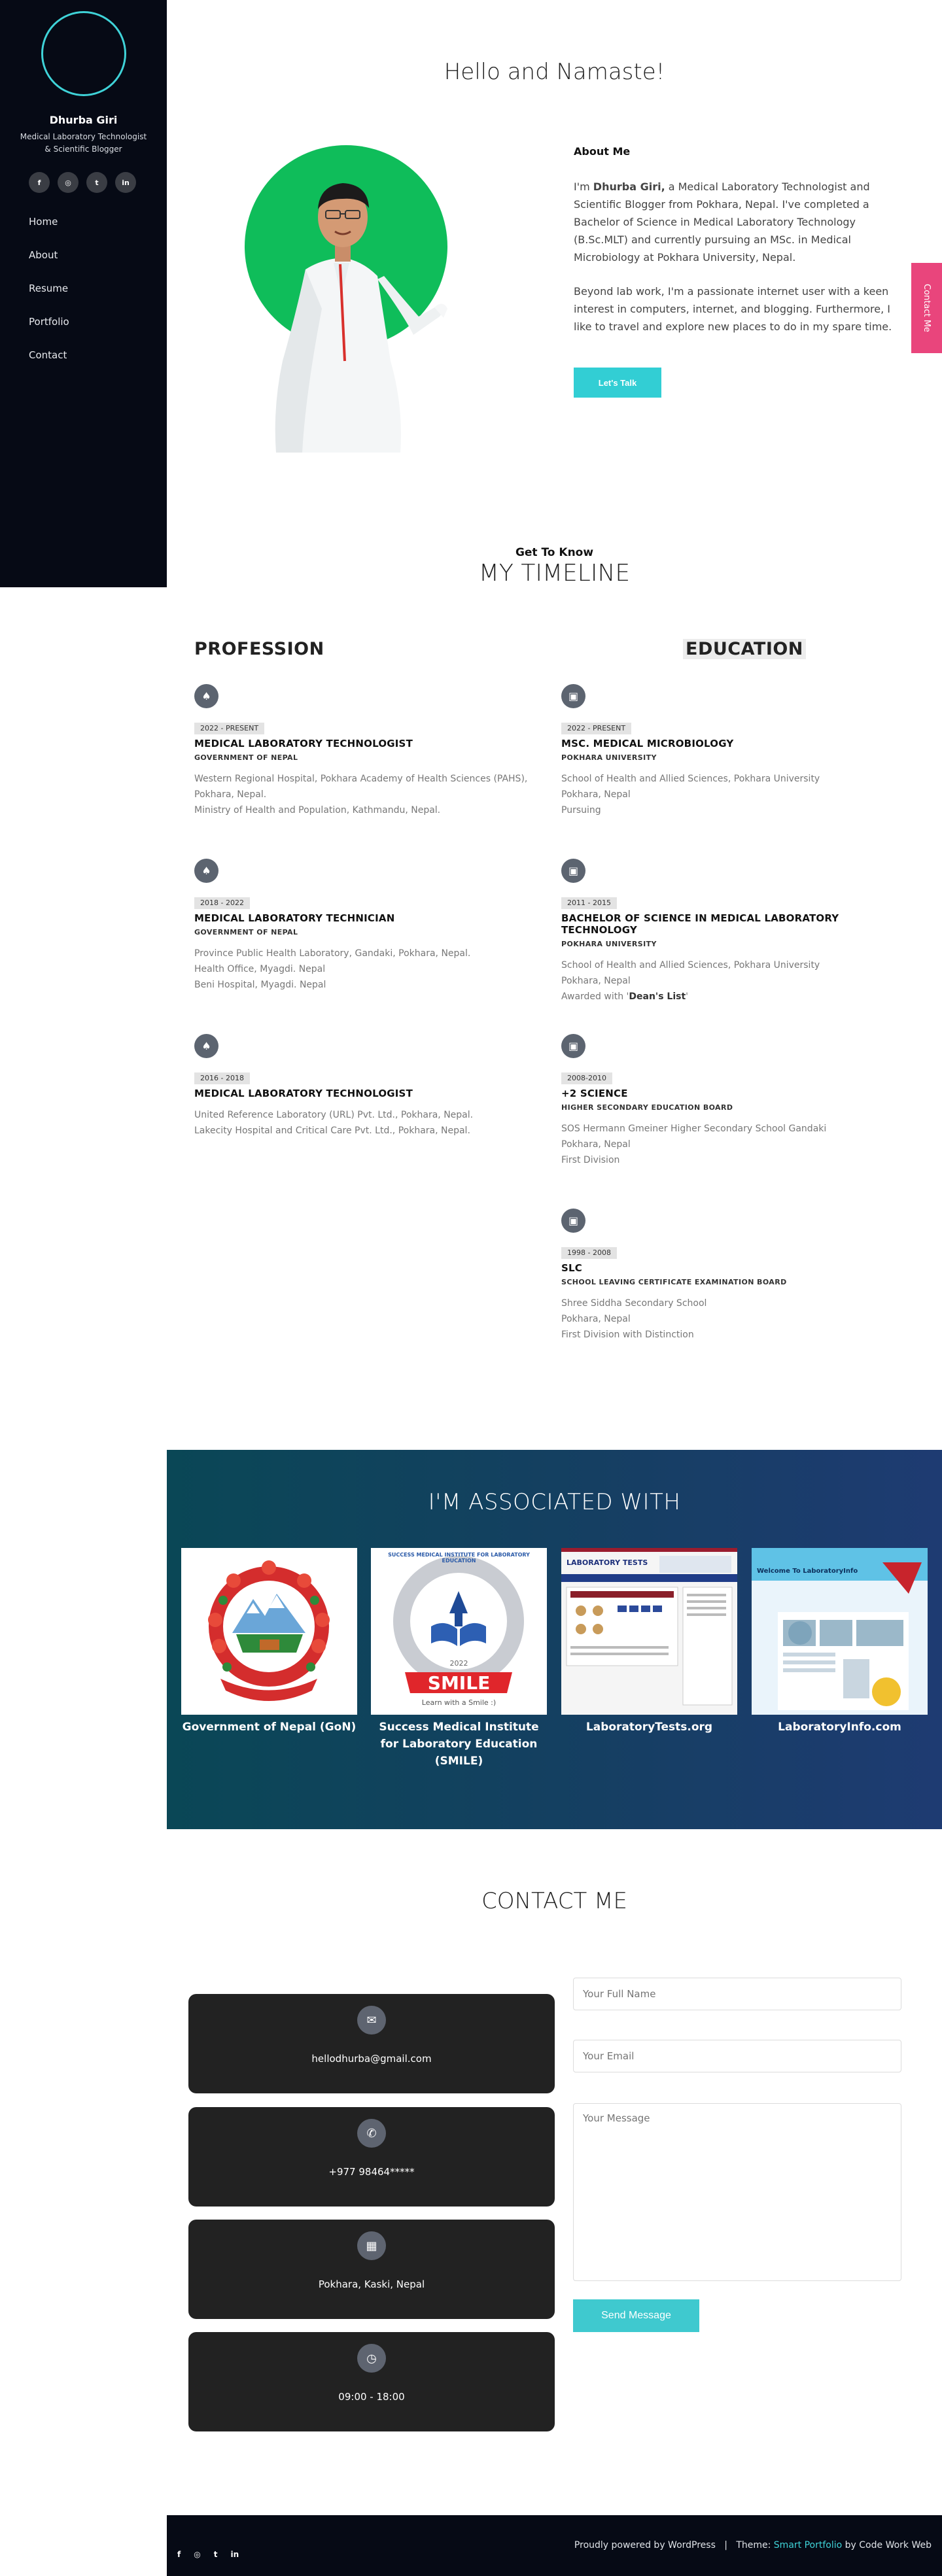  I want to click on award-prefix: Awarded with ', so click(595, 997).